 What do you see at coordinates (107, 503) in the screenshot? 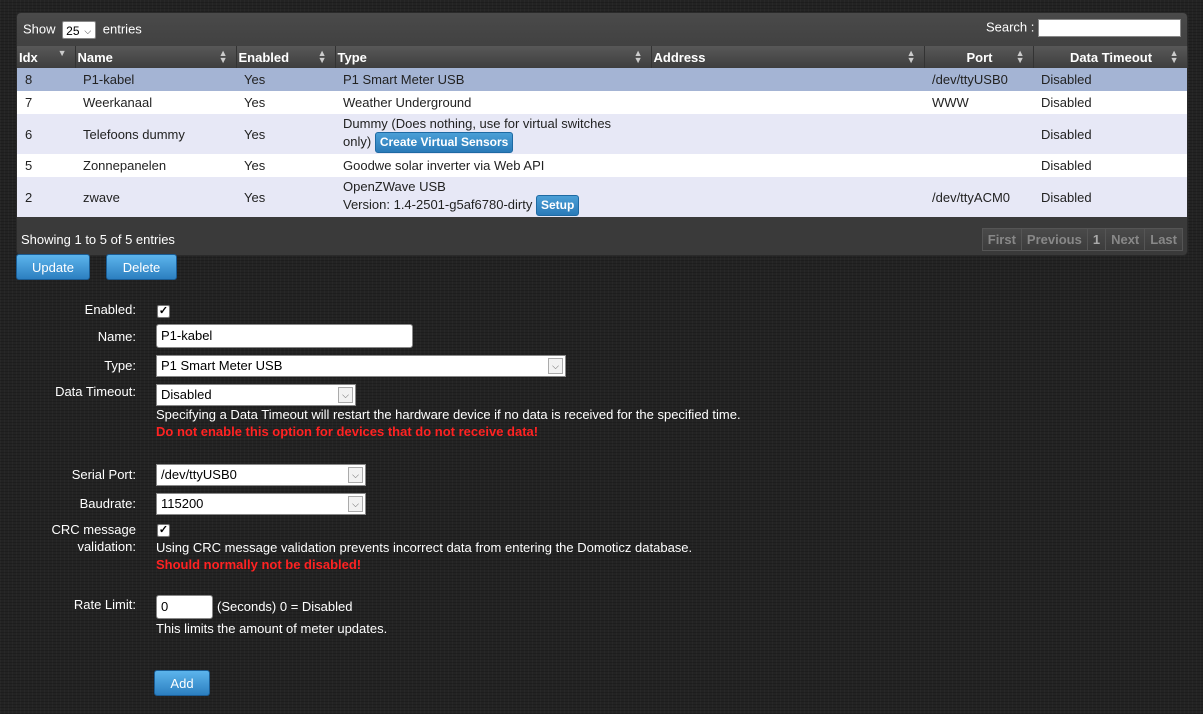
I see `baudrate-label: Baudrate:` at bounding box center [107, 503].